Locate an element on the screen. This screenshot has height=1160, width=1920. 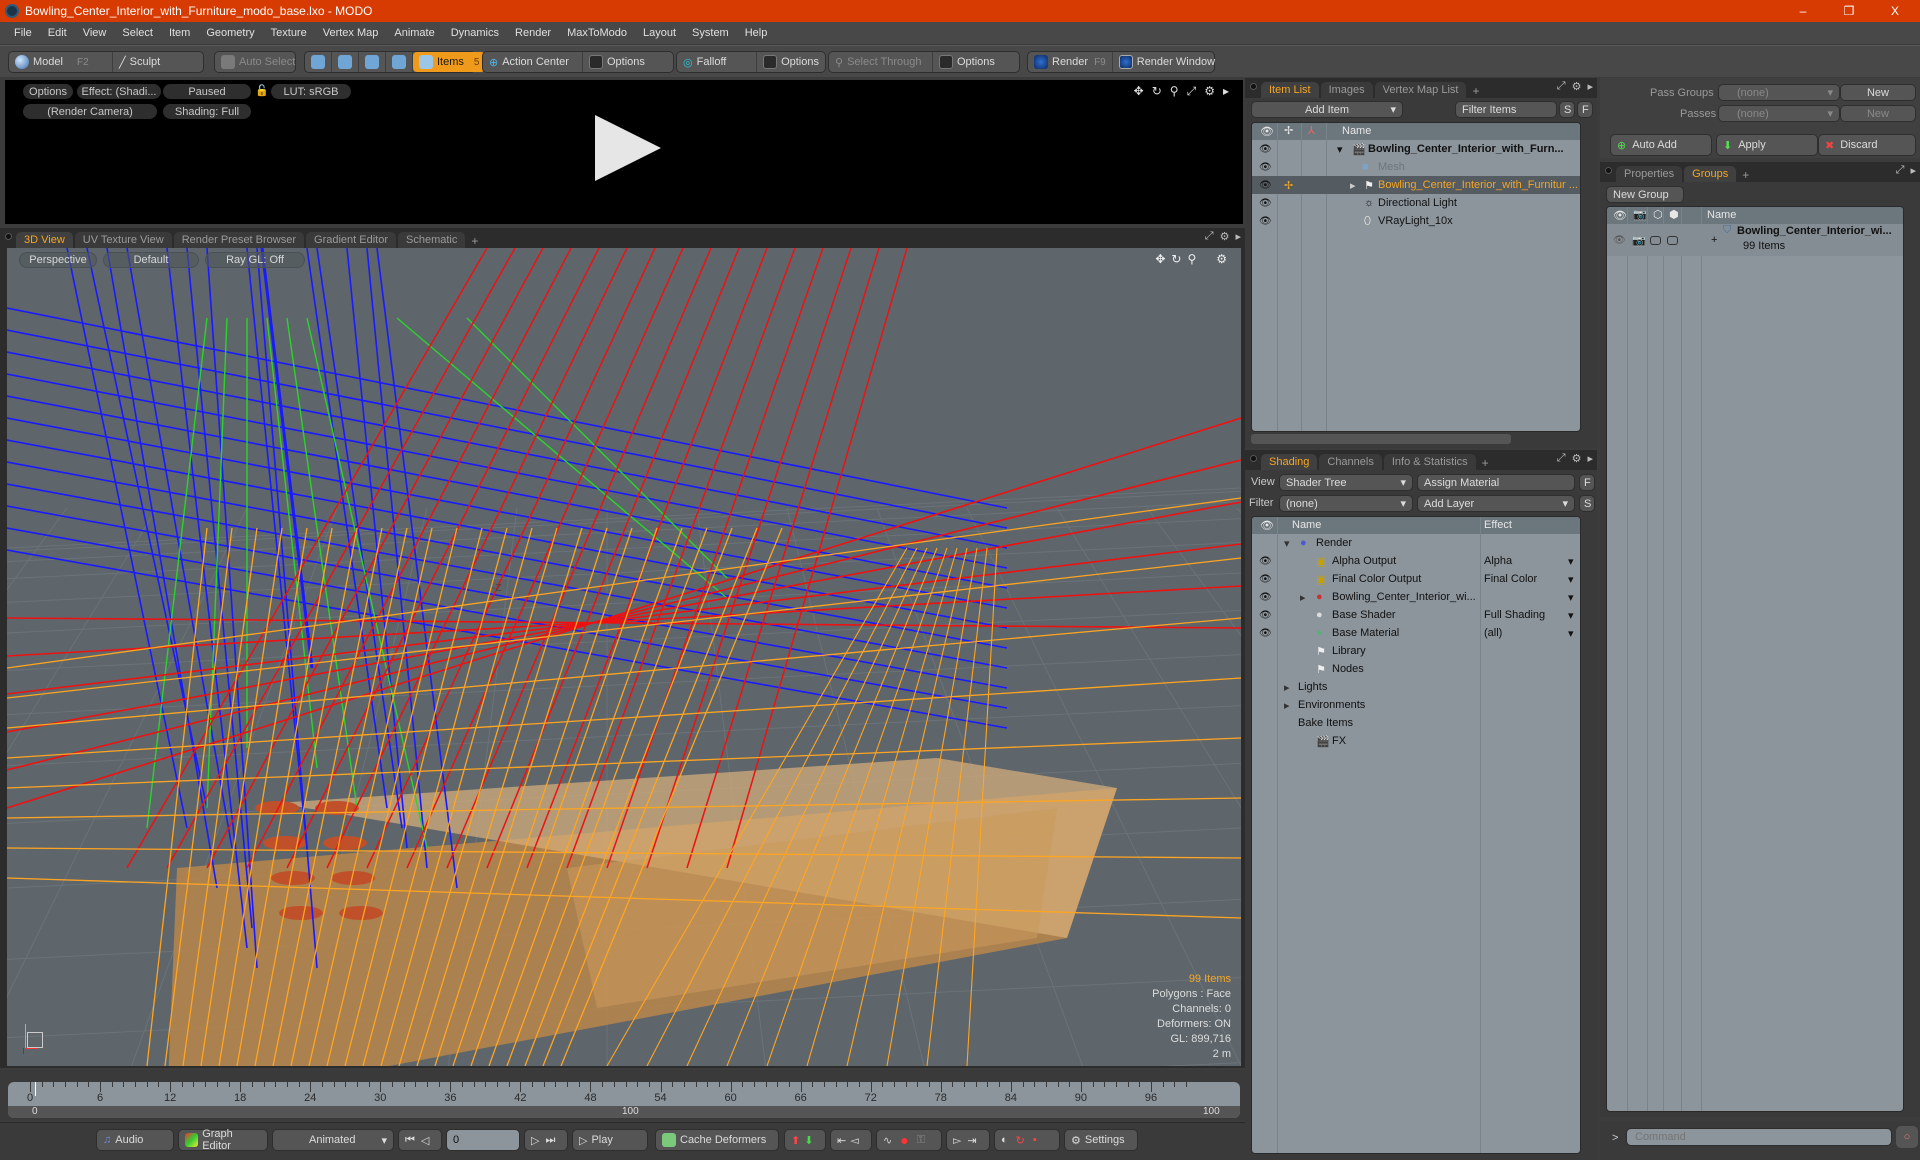
key-up-icon: ⬆ is located at coordinates (795, 1140).